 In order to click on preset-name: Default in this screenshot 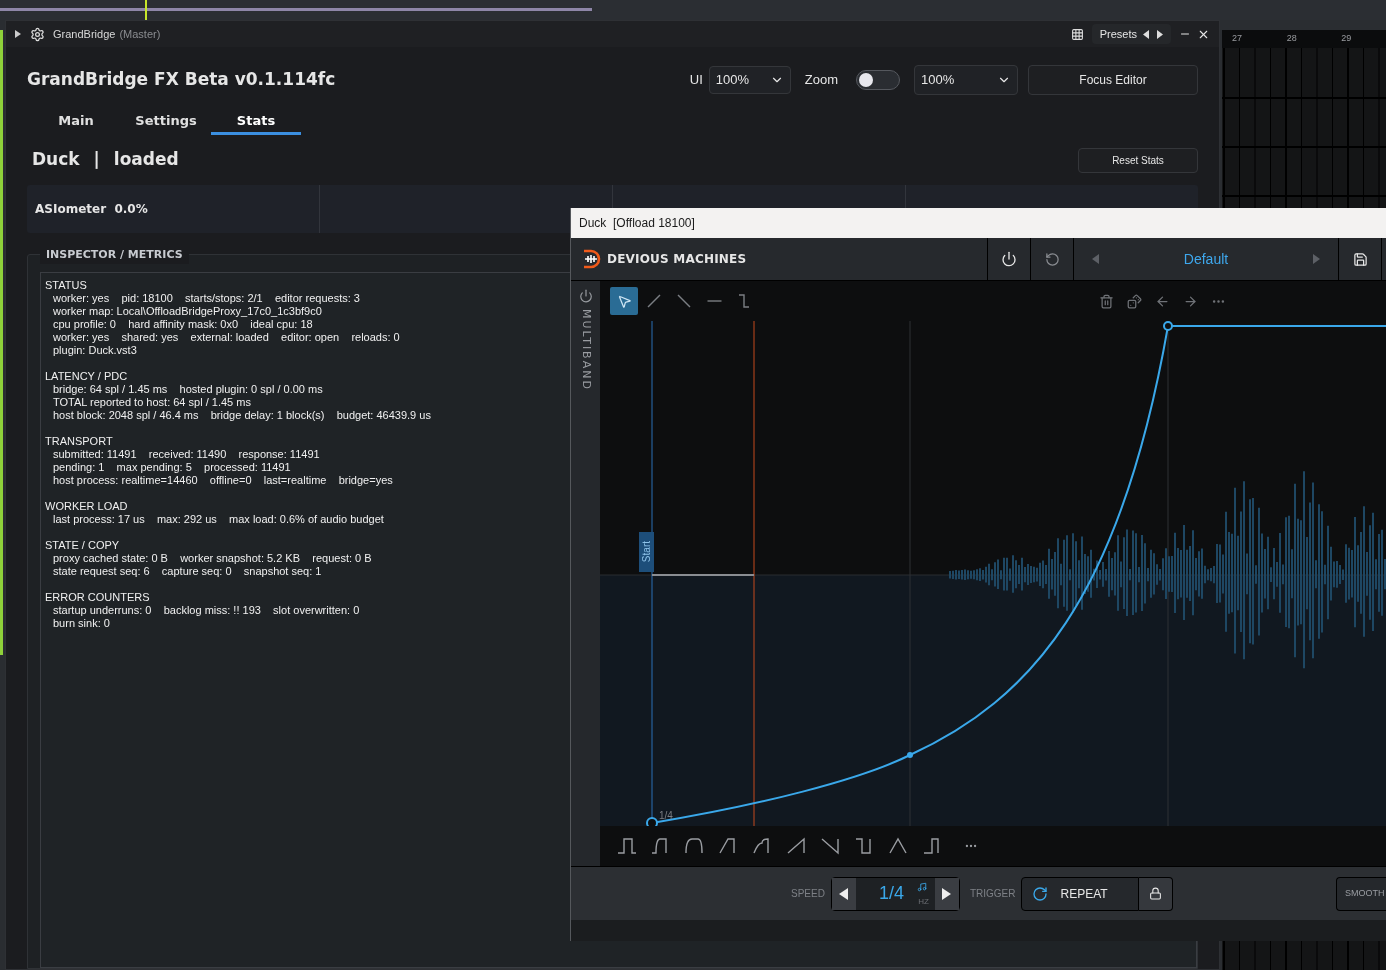, I will do `click(1206, 259)`.